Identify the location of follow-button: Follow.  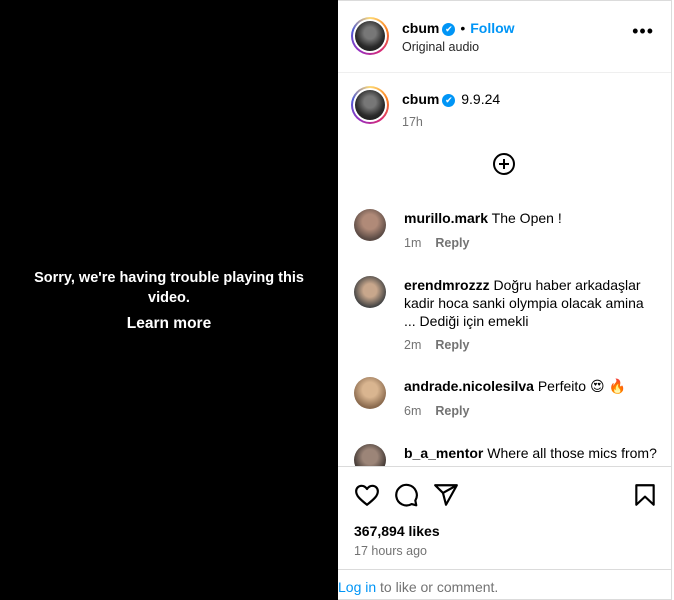
(492, 28).